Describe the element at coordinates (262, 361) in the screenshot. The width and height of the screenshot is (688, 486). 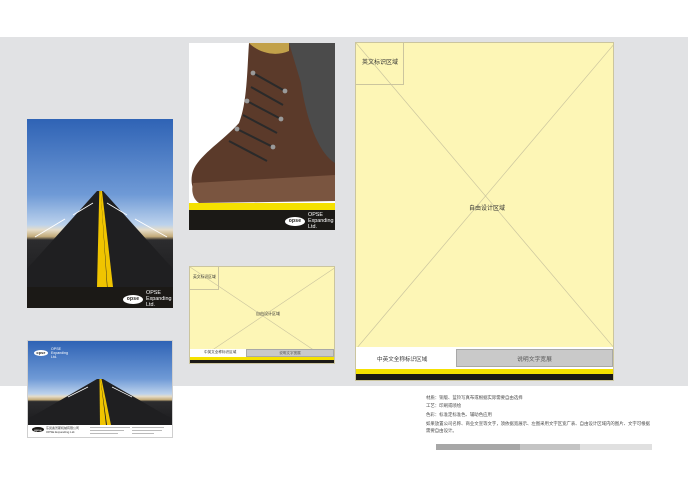
I see `small-card-black-band` at that location.